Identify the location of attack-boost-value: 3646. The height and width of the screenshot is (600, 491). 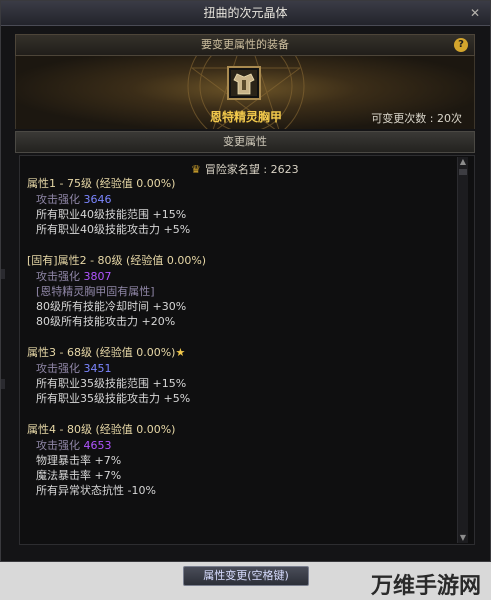
(97, 199).